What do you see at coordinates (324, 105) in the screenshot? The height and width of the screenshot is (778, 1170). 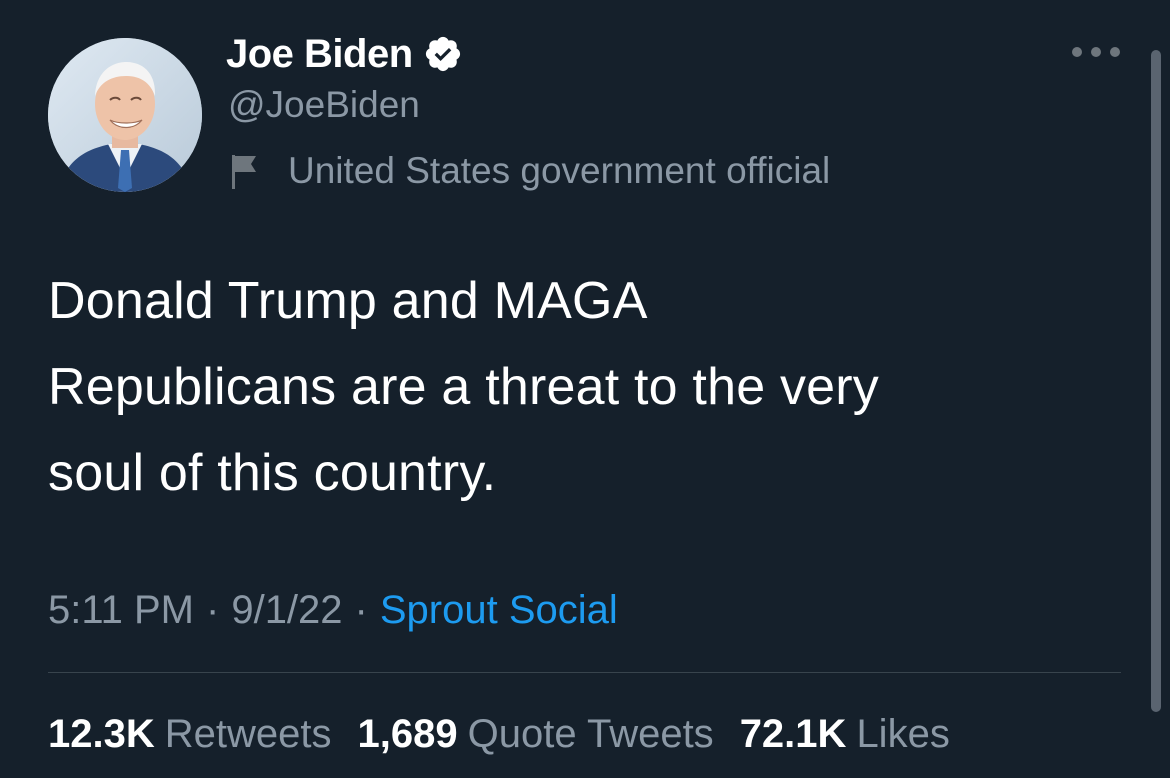 I see `author-handle: @JoeBiden` at bounding box center [324, 105].